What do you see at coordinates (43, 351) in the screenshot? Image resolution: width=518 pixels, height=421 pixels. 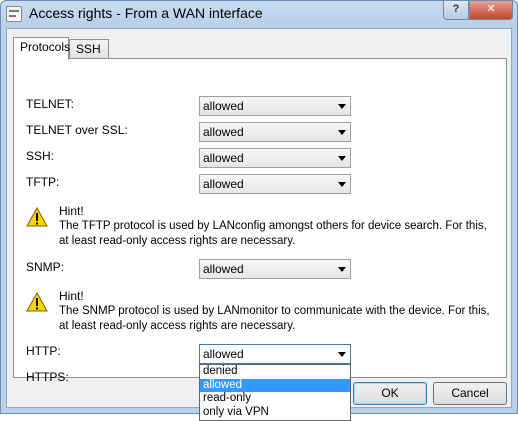 I see `http-label: HTTP:` at bounding box center [43, 351].